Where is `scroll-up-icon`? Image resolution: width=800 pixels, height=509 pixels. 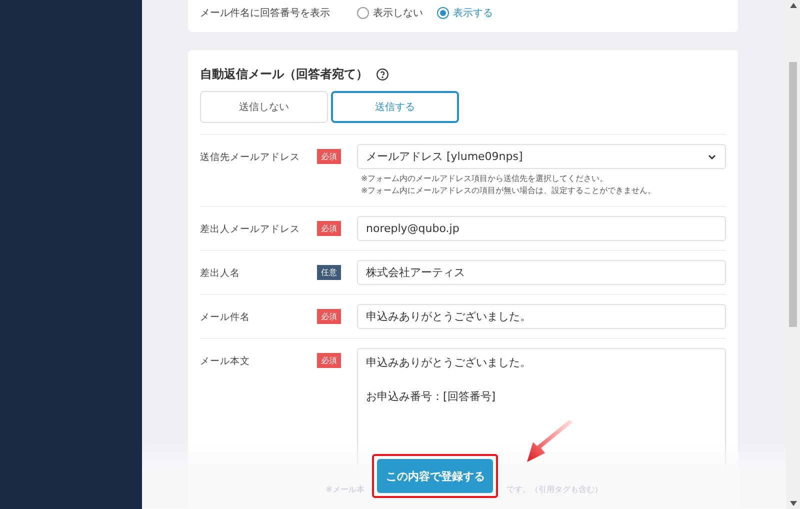 scroll-up-icon is located at coordinates (793, 5).